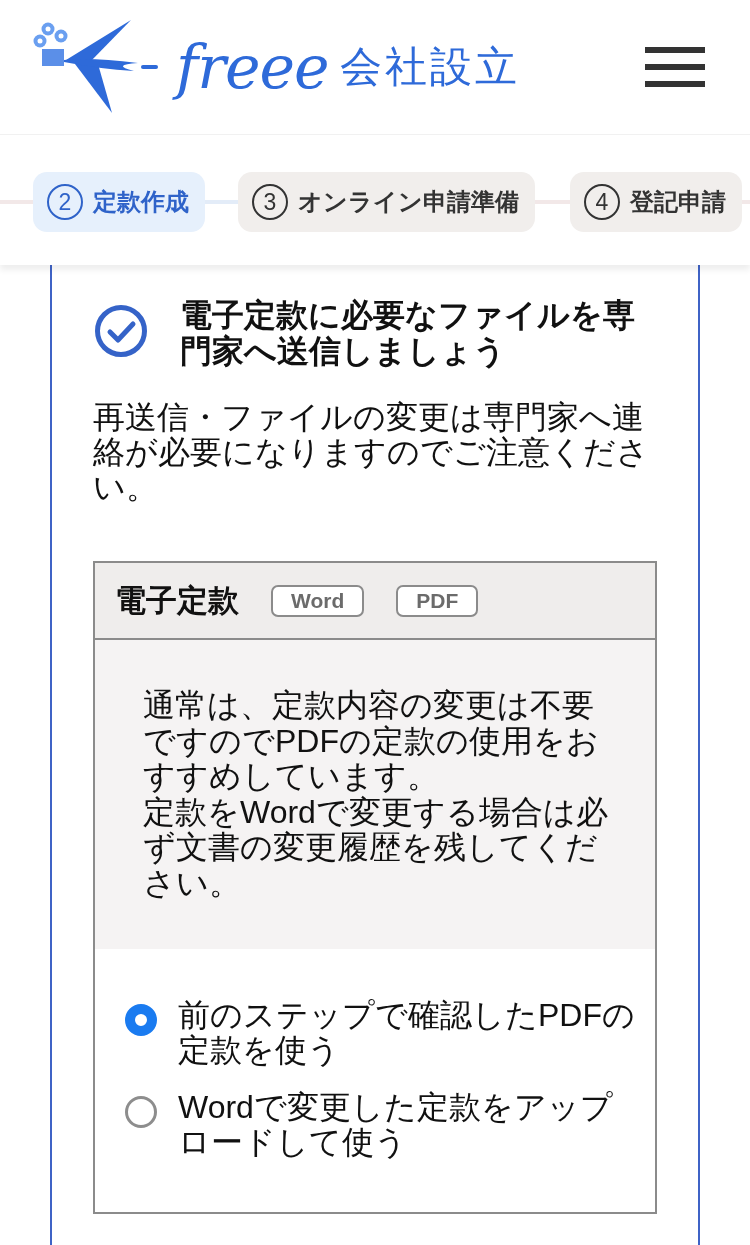  Describe the element at coordinates (410, 1125) in the screenshot. I see `option-label: Wordで変更した定款をアップロードして使う` at that location.